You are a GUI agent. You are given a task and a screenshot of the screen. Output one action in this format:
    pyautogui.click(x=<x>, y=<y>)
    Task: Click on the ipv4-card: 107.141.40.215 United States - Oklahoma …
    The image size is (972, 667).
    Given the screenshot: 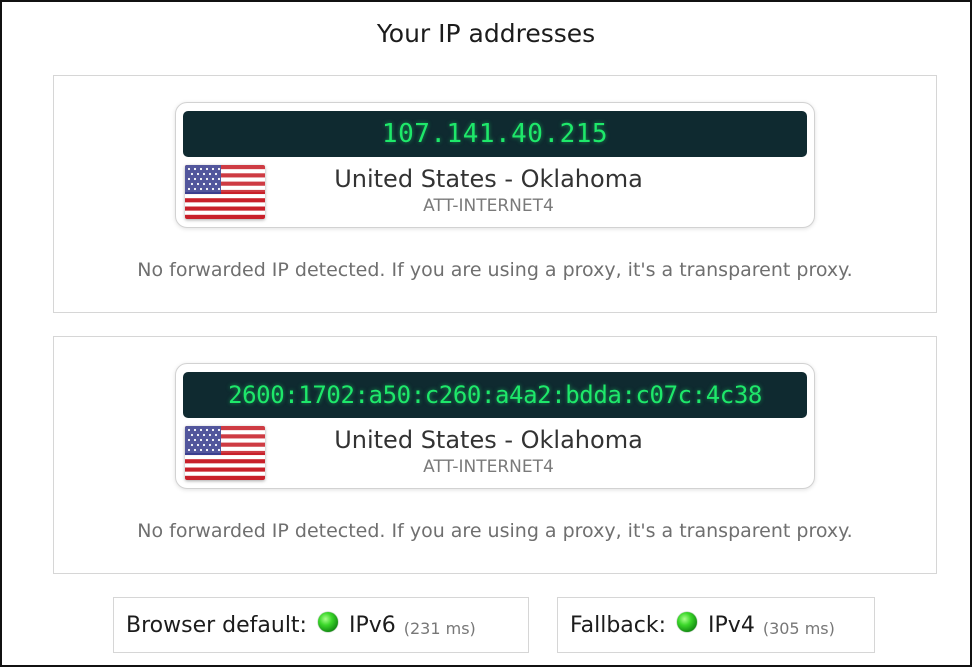 What is the action you would take?
    pyautogui.click(x=495, y=165)
    